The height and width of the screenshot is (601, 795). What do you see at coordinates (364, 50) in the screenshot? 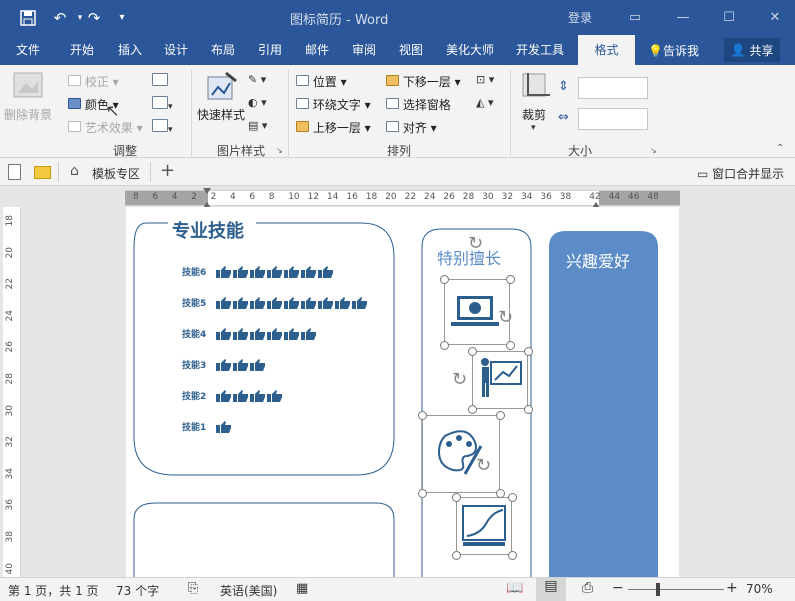
I see `tab-review: 审阅` at bounding box center [364, 50].